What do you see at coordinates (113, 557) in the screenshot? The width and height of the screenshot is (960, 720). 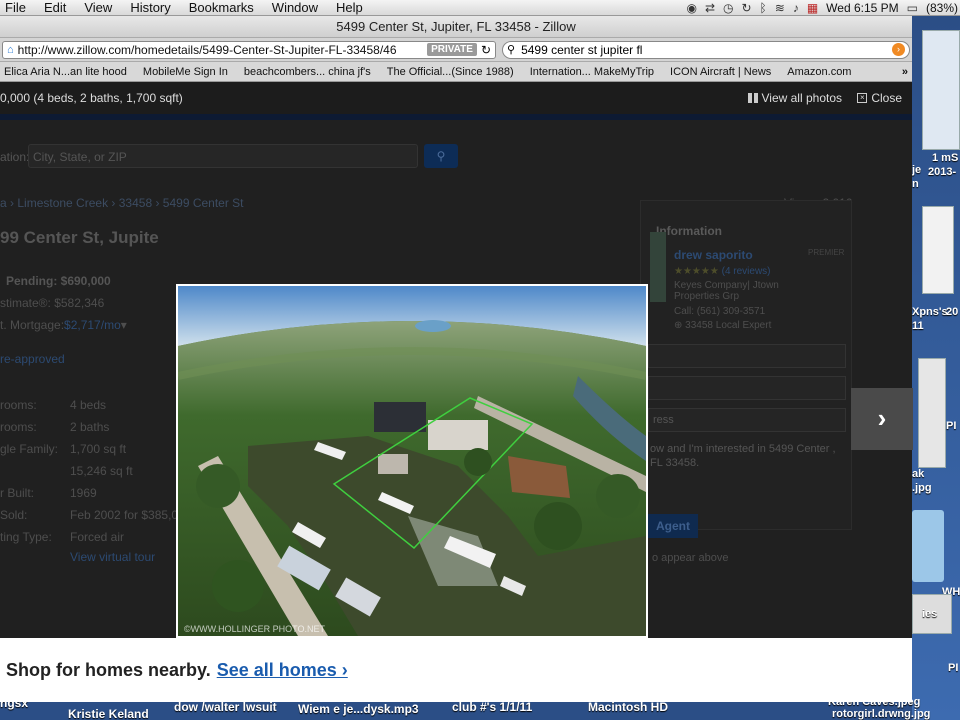 I see `virtual-tour-link: View virtual tour` at bounding box center [113, 557].